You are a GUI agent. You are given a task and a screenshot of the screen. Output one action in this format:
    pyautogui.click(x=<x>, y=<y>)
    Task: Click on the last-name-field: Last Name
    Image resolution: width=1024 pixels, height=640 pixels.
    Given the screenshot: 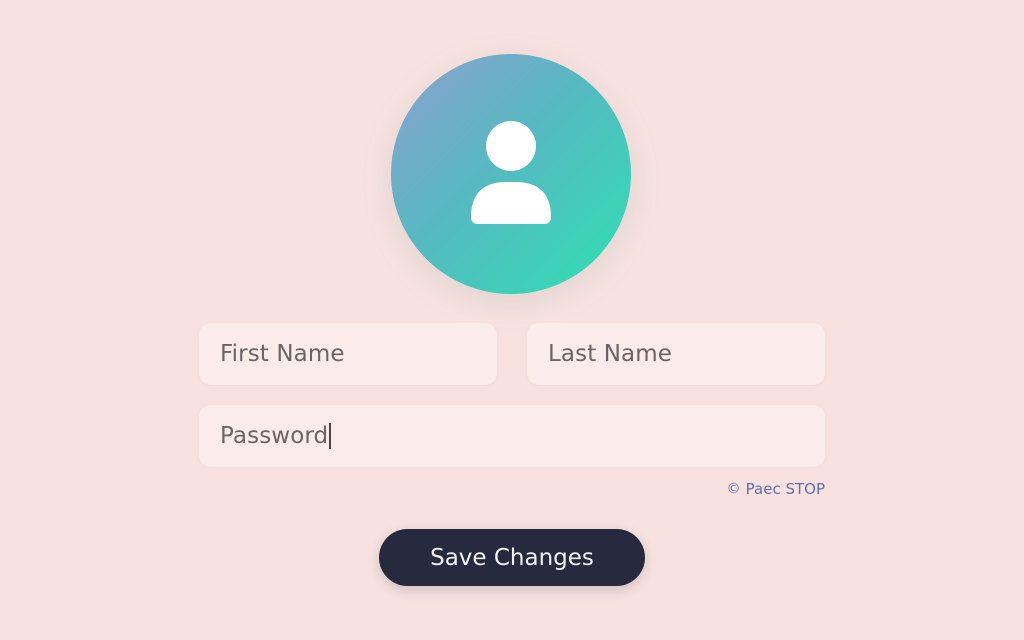 What is the action you would take?
    pyautogui.click(x=676, y=354)
    